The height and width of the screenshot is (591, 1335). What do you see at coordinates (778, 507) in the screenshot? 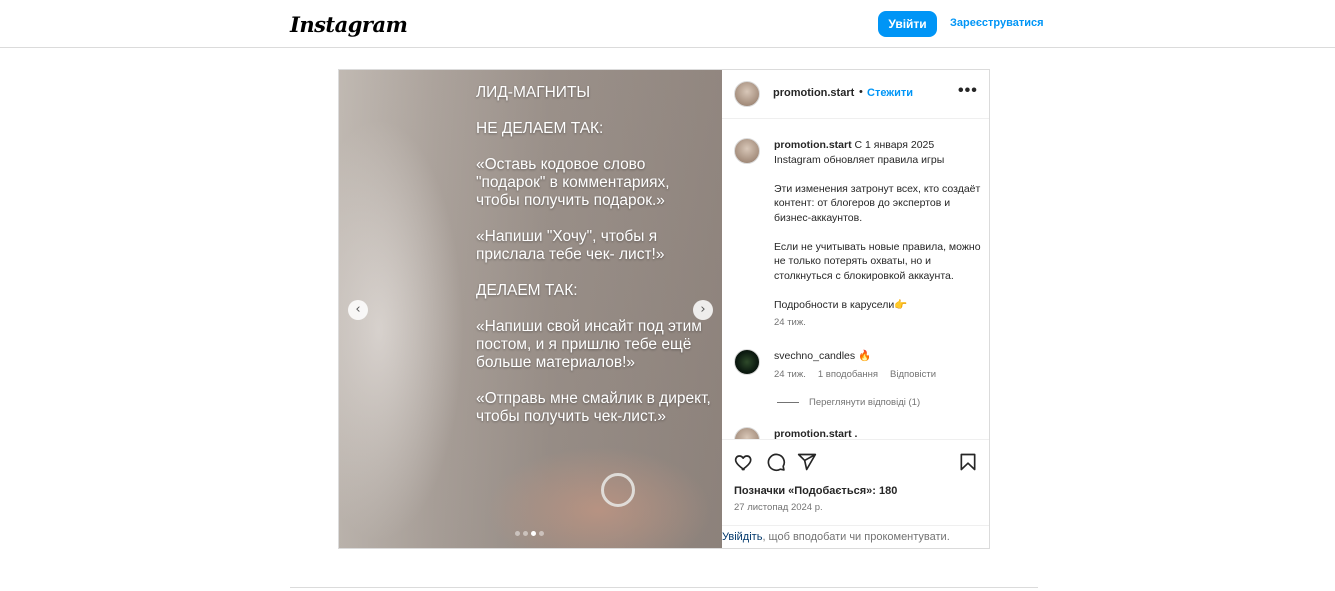
I see `post-date: 27 листопад 2024 р.` at bounding box center [778, 507].